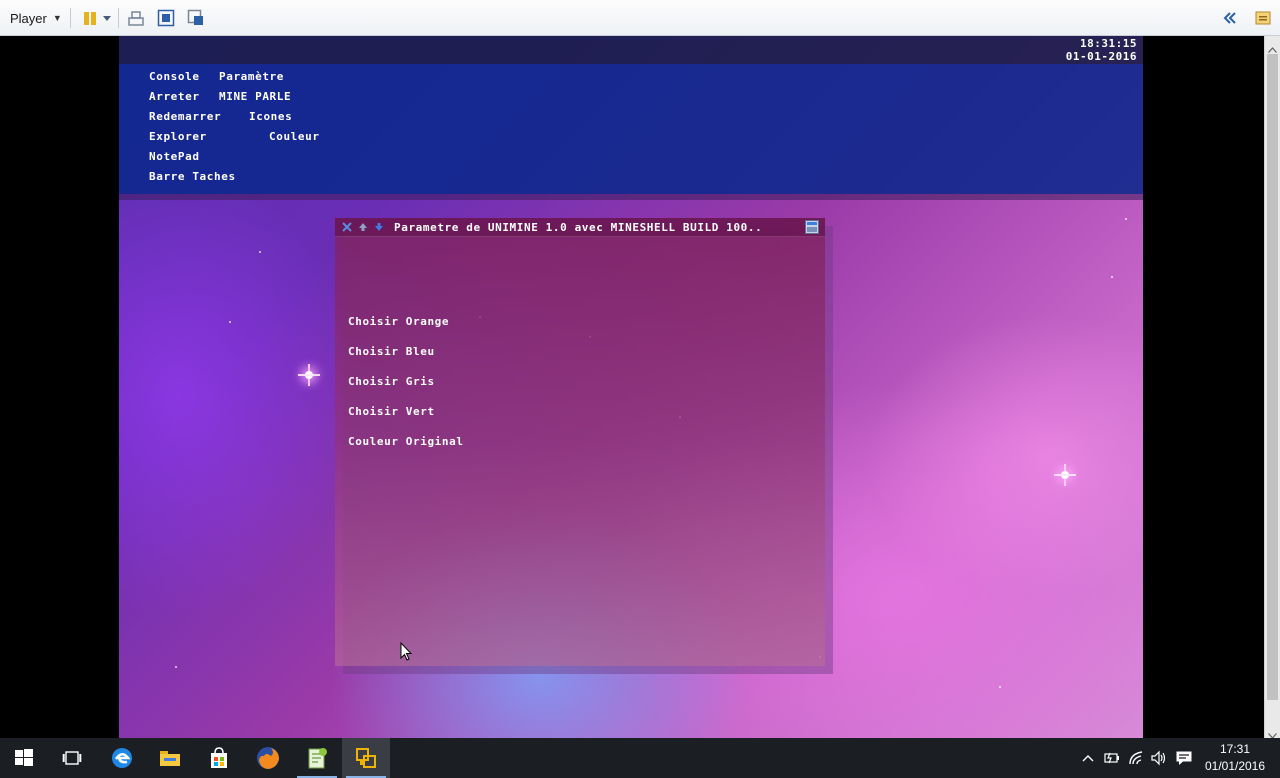 This screenshot has width=1280, height=778. Describe the element at coordinates (1137, 758) in the screenshot. I see `network-icon` at that location.